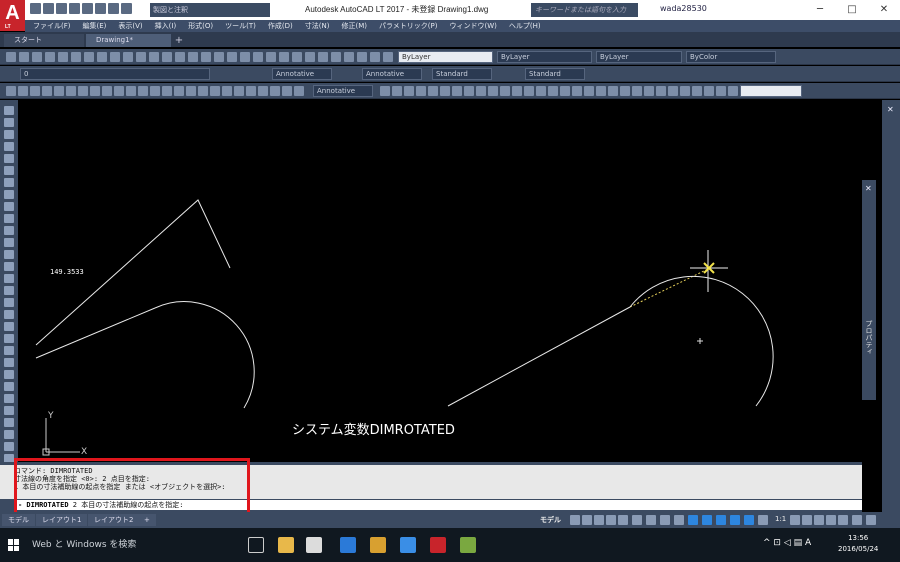  What do you see at coordinates (115, 74) in the screenshot?
I see `layer-combo: 0` at bounding box center [115, 74].